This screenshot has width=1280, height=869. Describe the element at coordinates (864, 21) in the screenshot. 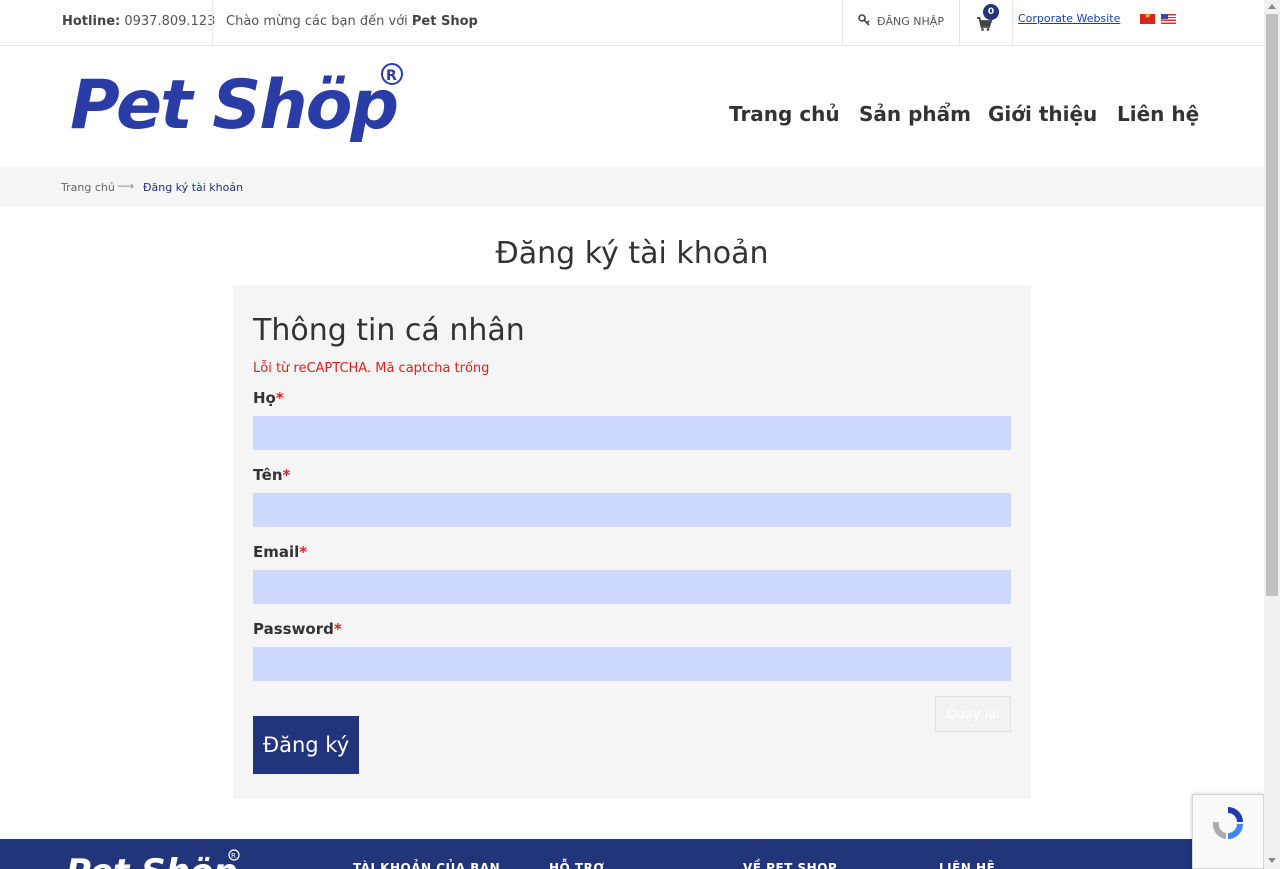

I see `key-icon` at that location.